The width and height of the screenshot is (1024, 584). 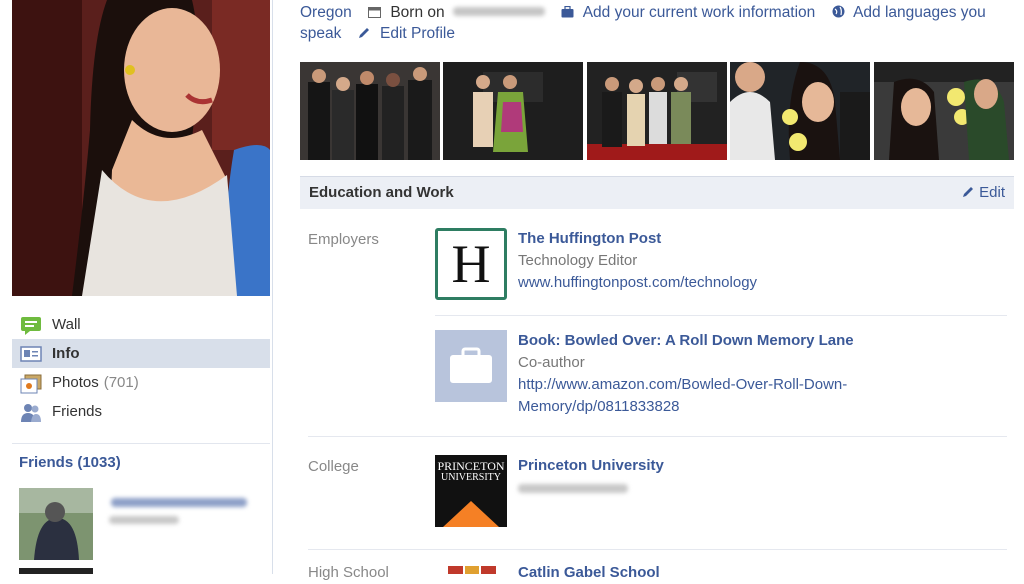 I want to click on huffpost-logo-letter: H, so click(x=471, y=264).